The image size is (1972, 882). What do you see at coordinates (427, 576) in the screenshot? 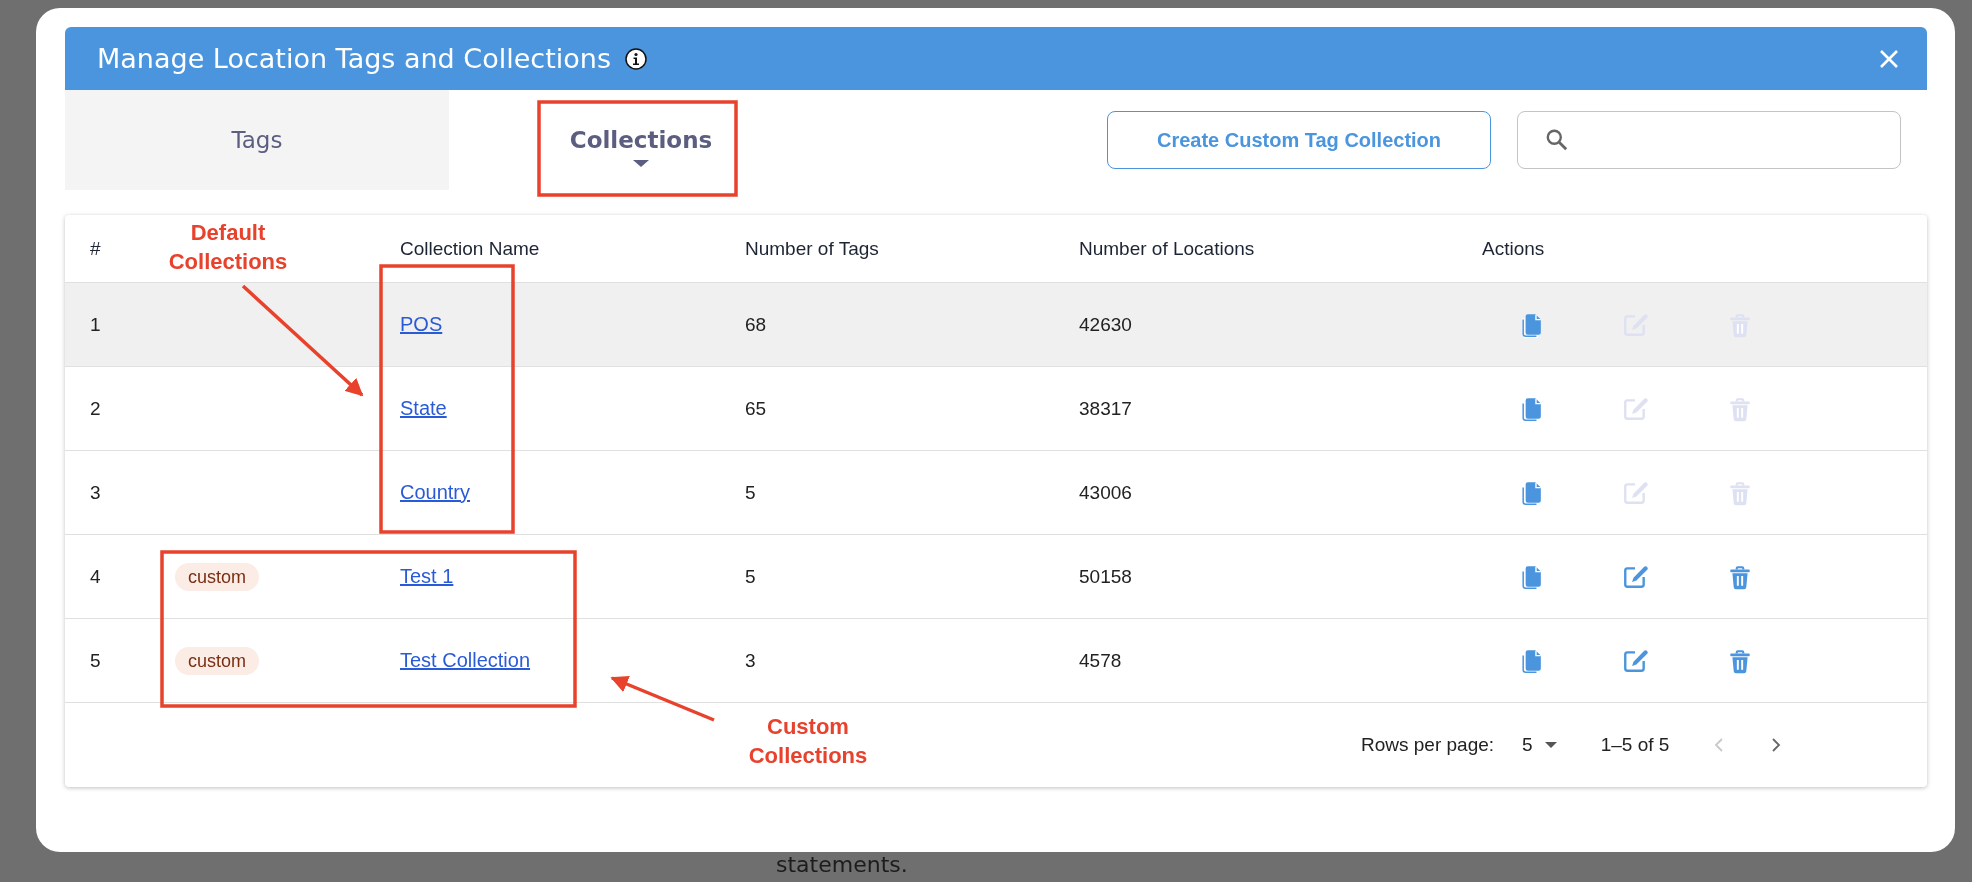
I see `collection-link: Test 1` at bounding box center [427, 576].